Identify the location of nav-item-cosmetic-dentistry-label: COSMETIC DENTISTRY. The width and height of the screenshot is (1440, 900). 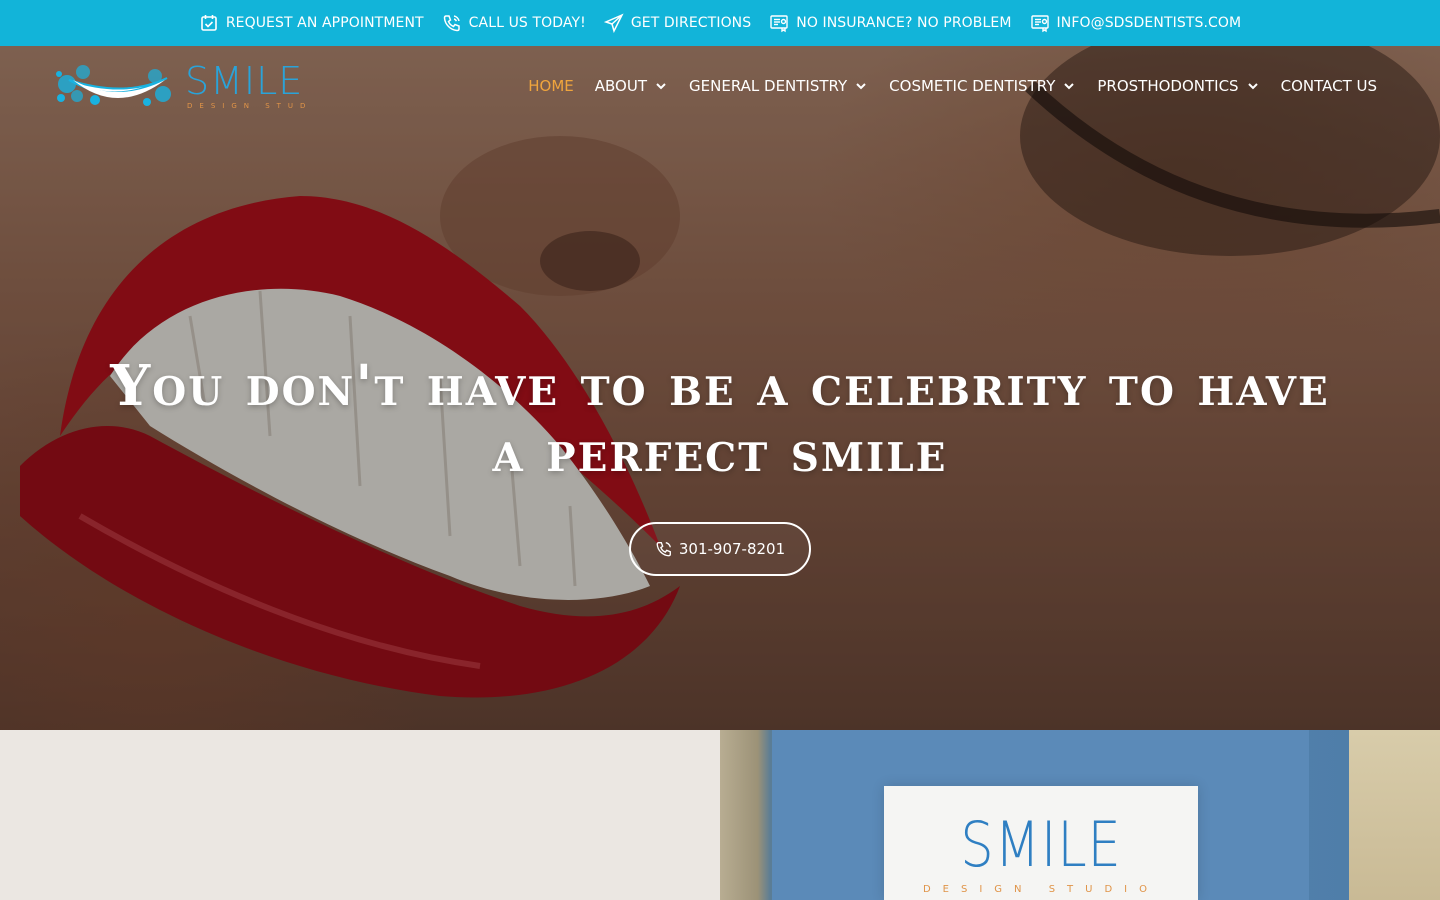
(972, 86).